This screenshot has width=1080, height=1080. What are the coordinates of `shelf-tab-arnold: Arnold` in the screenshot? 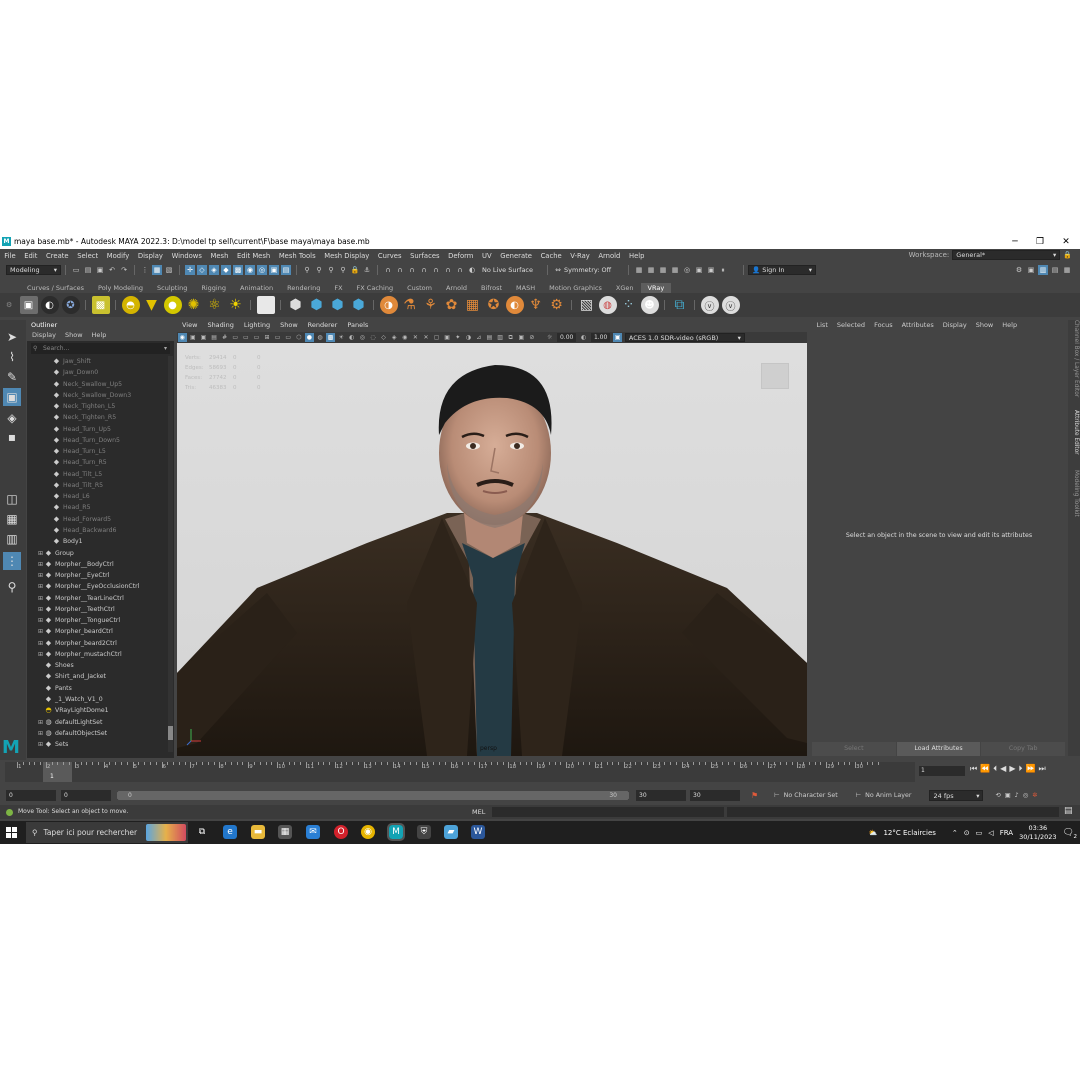 It's located at (456, 288).